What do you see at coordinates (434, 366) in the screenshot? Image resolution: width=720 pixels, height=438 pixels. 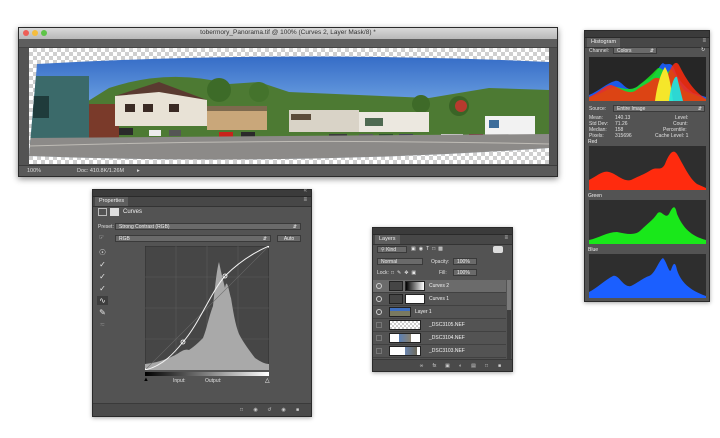 I see `fx-icon: fx` at bounding box center [434, 366].